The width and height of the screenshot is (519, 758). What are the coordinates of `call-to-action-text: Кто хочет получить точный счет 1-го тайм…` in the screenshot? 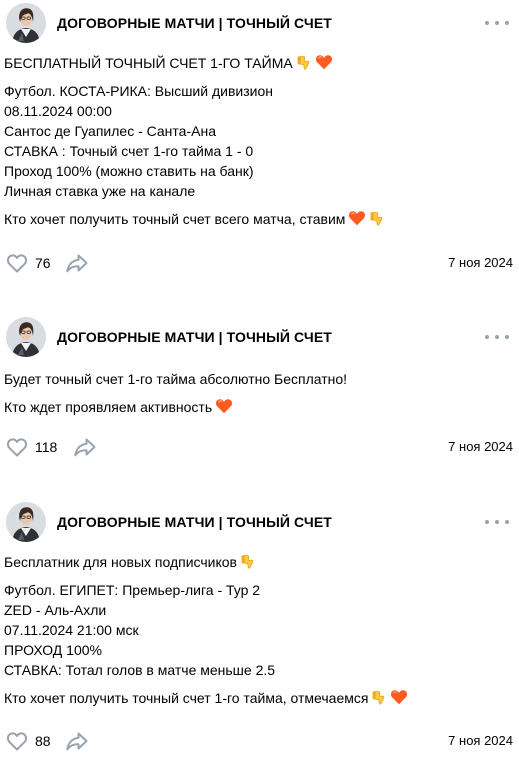 It's located at (186, 698).